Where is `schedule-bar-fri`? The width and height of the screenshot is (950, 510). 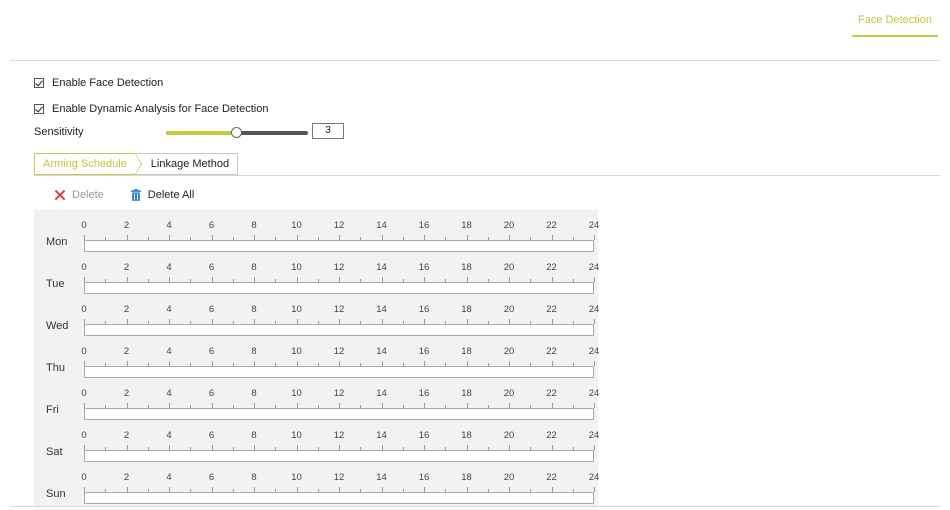
schedule-bar-fri is located at coordinates (339, 414).